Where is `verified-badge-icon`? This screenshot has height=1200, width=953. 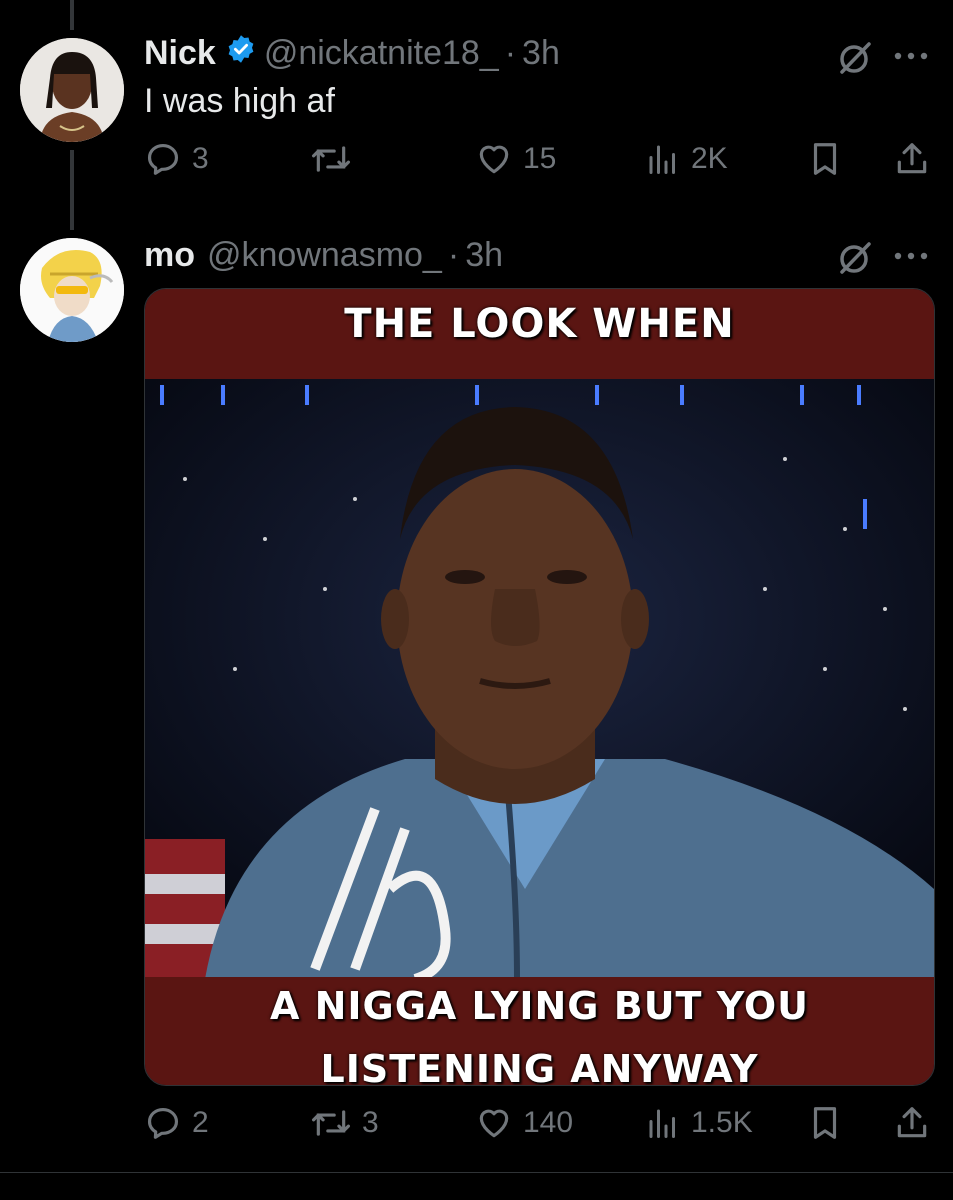 verified-badge-icon is located at coordinates (241, 53).